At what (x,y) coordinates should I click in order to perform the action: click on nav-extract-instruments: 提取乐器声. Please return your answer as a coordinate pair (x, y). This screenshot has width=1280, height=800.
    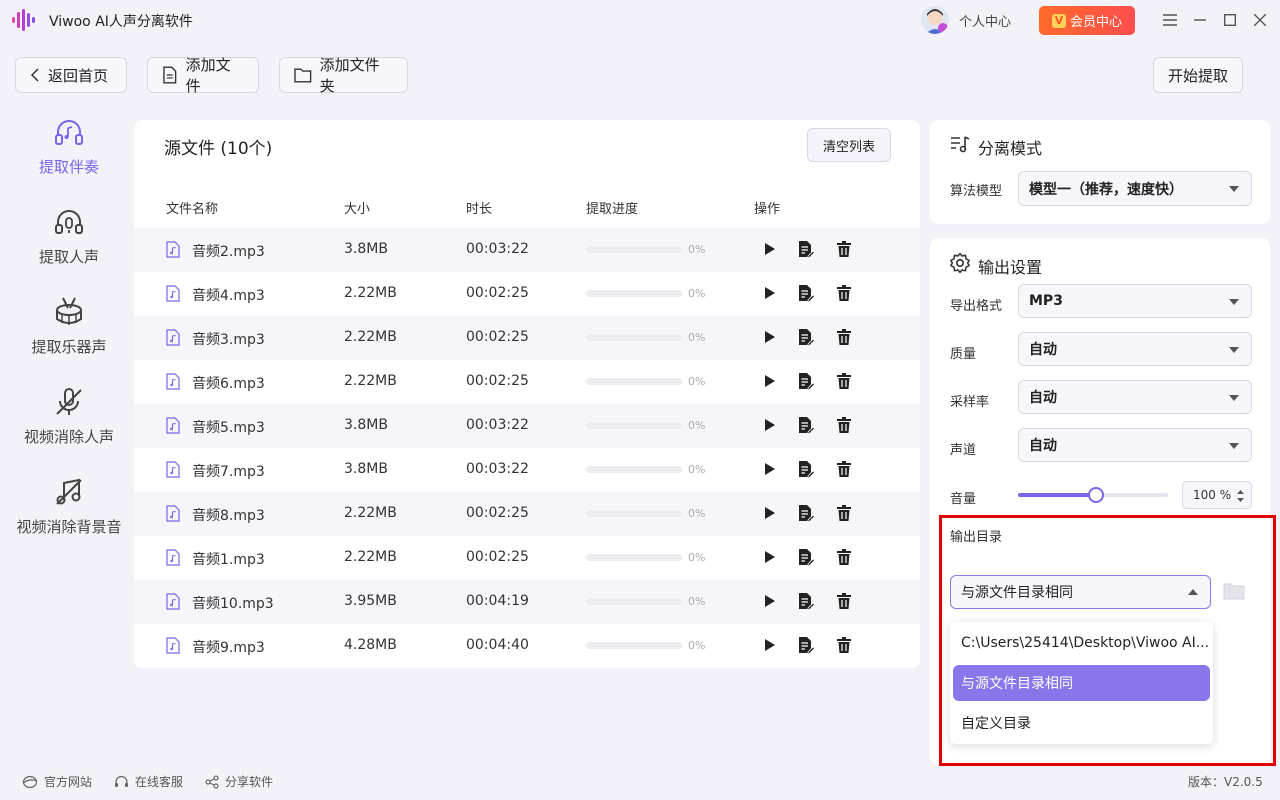
    Looking at the image, I should click on (69, 326).